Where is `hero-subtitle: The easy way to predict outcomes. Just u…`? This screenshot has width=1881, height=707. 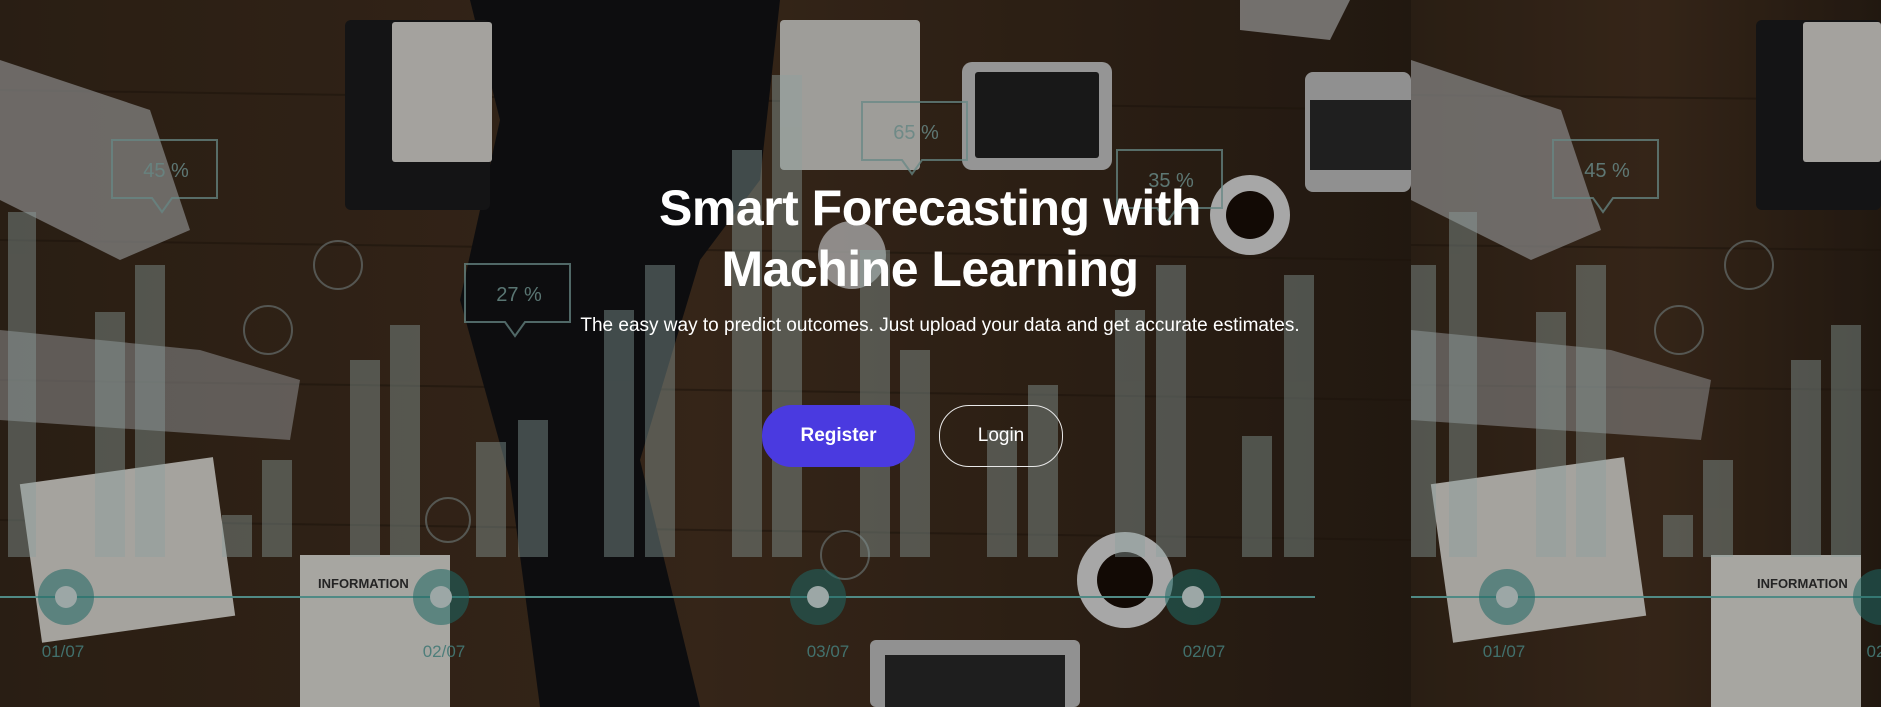 hero-subtitle: The easy way to predict outcomes. Just u… is located at coordinates (940, 325).